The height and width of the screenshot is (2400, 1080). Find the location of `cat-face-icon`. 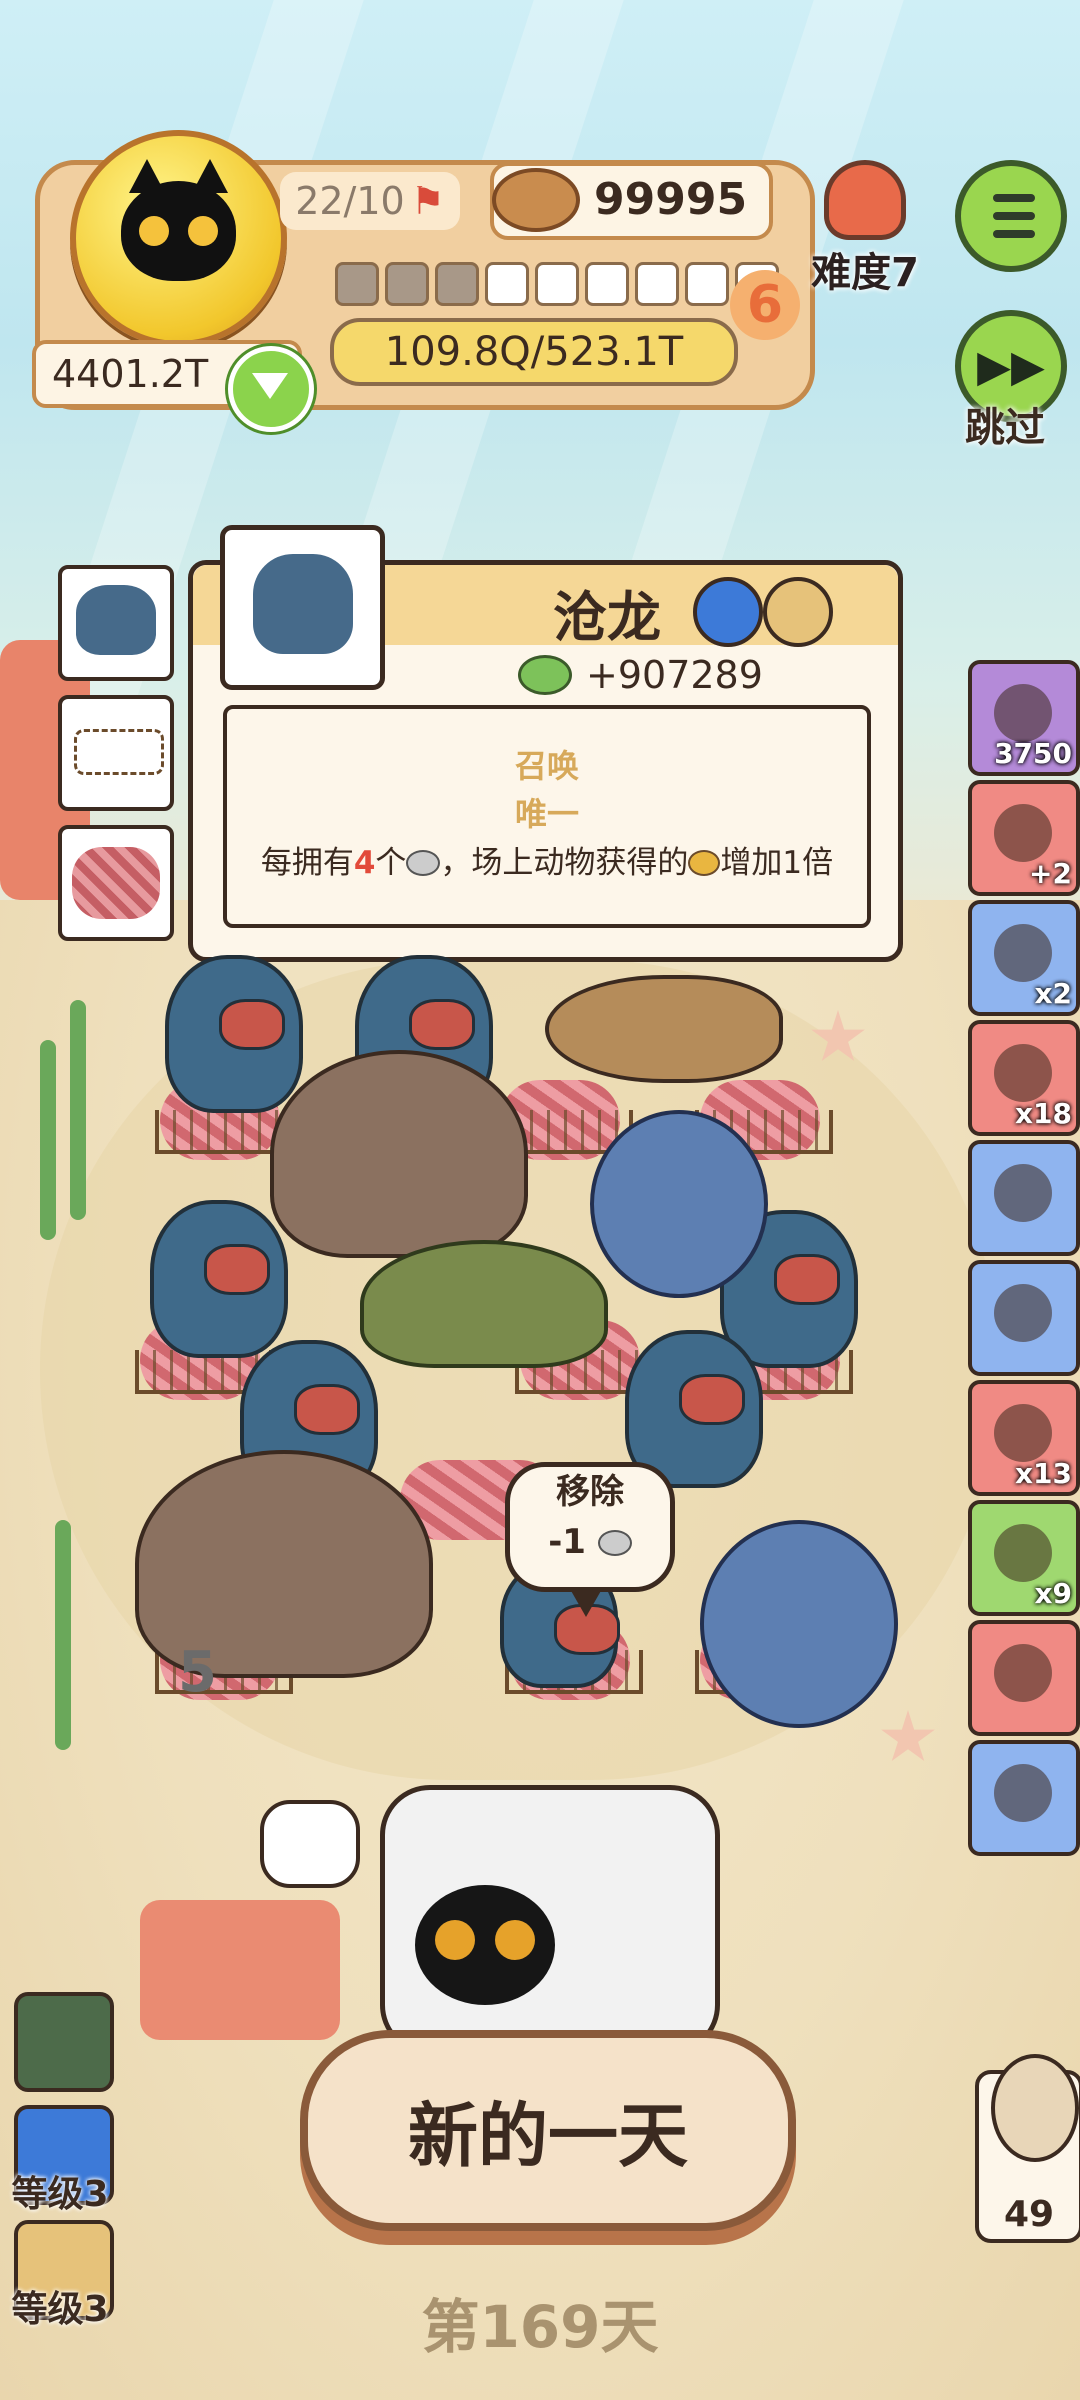

cat-face-icon is located at coordinates (485, 1945).